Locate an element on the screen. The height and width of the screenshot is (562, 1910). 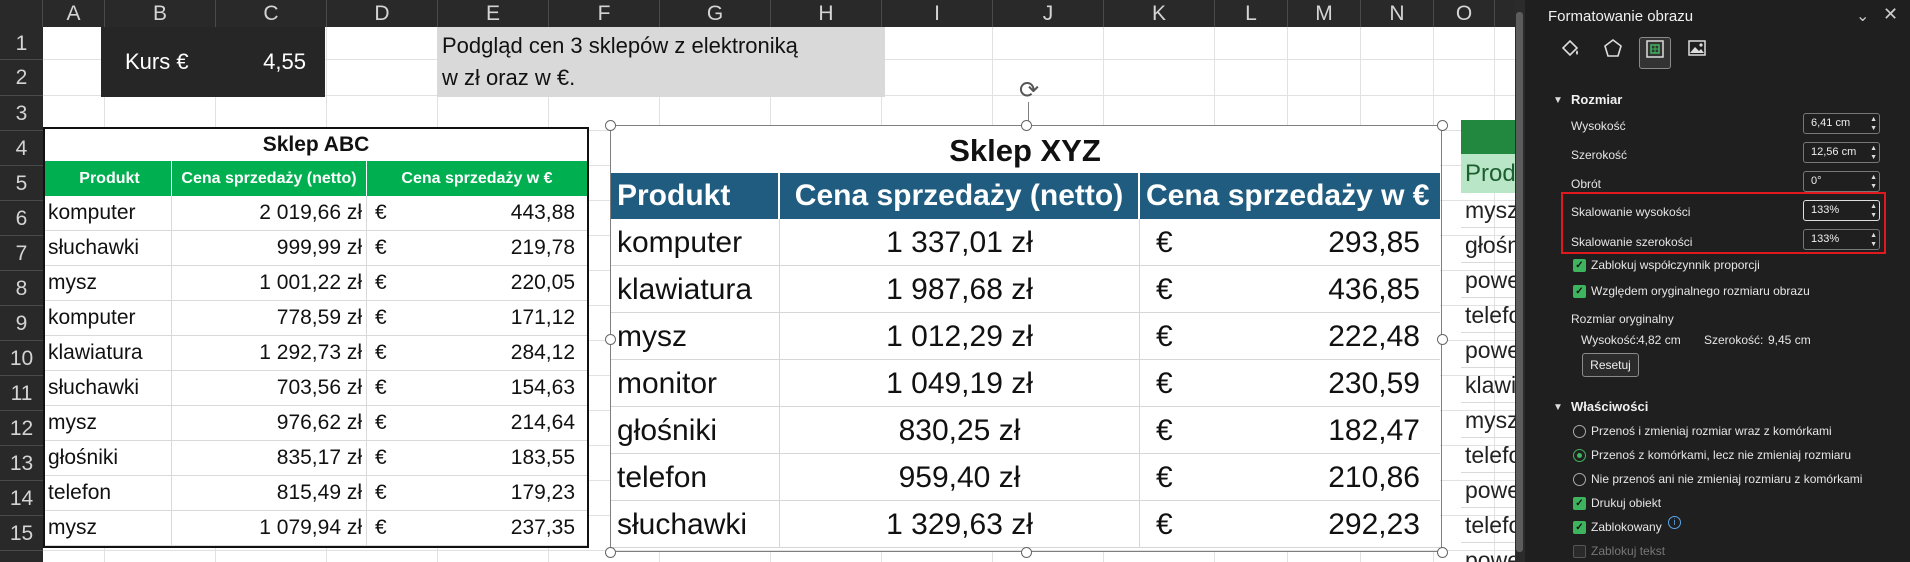
row-header: 11 is located at coordinates (21, 393).